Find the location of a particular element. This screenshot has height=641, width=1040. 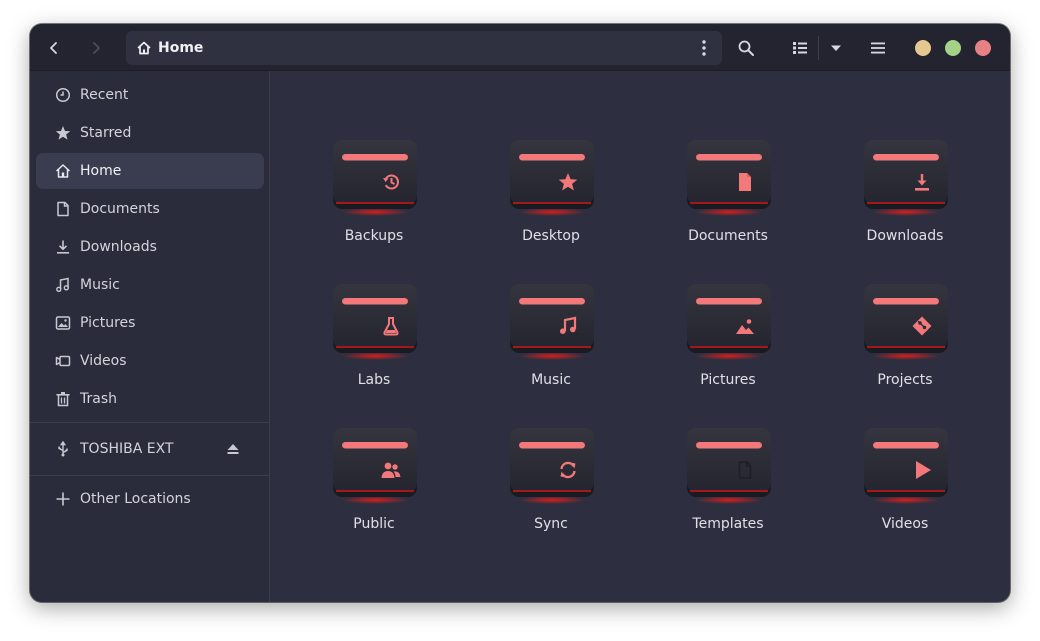

hamburger-icon is located at coordinates (878, 48).